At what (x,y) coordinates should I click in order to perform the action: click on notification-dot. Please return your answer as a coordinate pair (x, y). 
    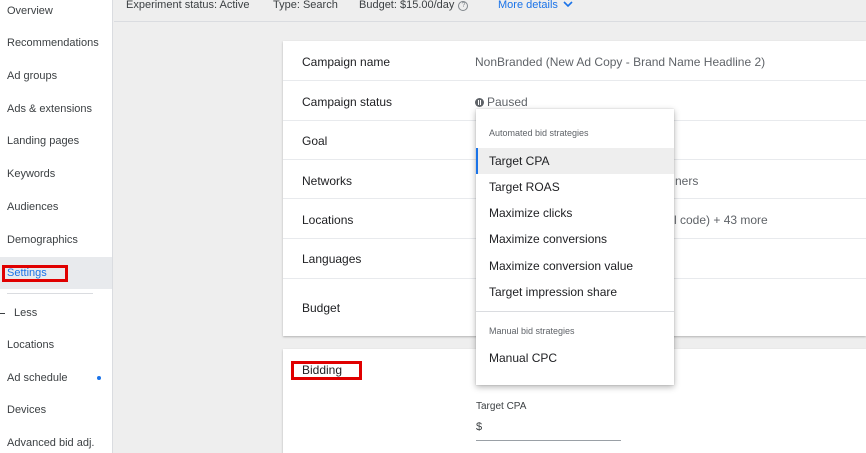
    Looking at the image, I should click on (99, 378).